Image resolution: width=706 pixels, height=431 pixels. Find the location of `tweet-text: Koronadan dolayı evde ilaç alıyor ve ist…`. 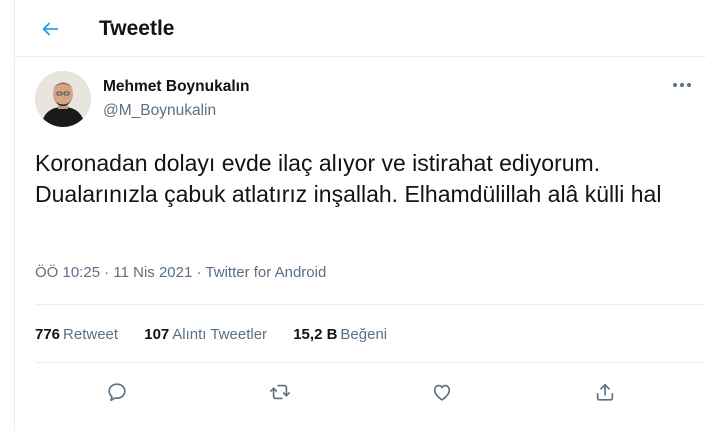

tweet-text: Koronadan dolayı evde ilaç alıyor ve ist… is located at coordinates (348, 178).